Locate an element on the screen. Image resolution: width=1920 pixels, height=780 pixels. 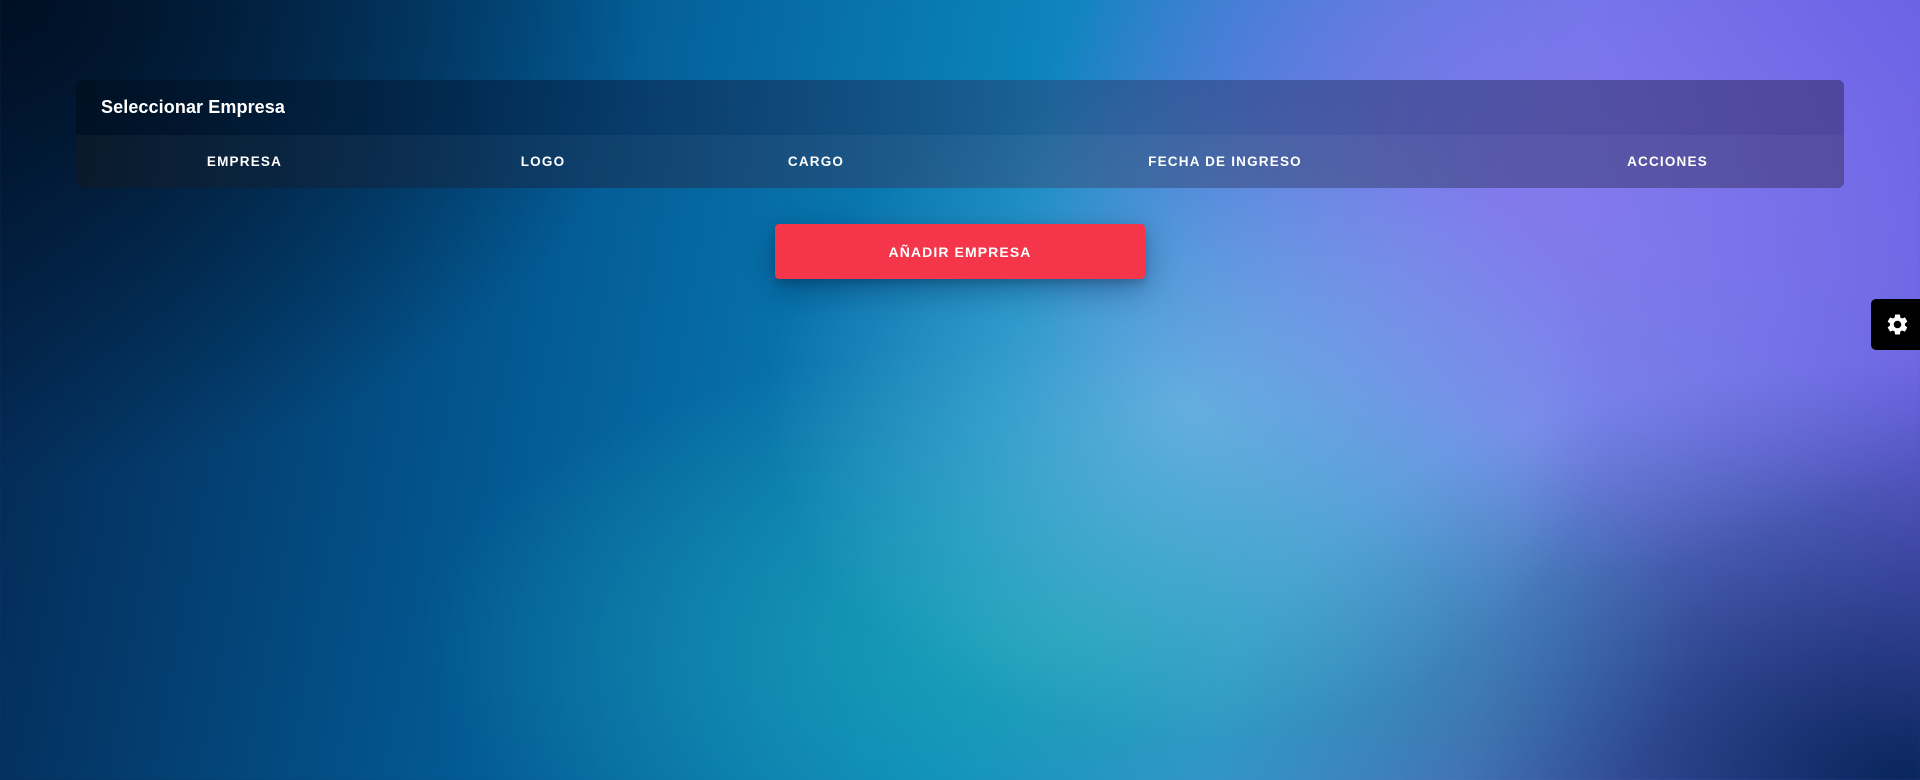
column-header-fecha-de-ingreso: FECHA DE INGRESO is located at coordinates (1225, 161).